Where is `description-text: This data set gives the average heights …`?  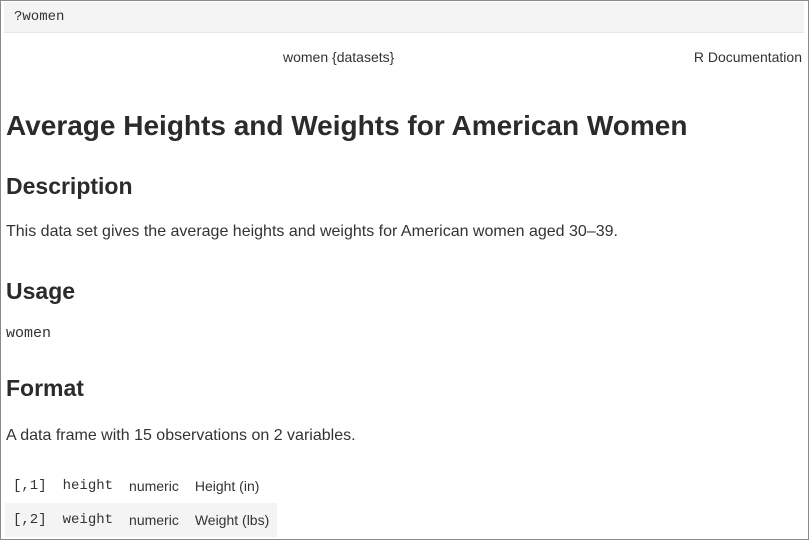 description-text: This data set gives the average heights … is located at coordinates (312, 231).